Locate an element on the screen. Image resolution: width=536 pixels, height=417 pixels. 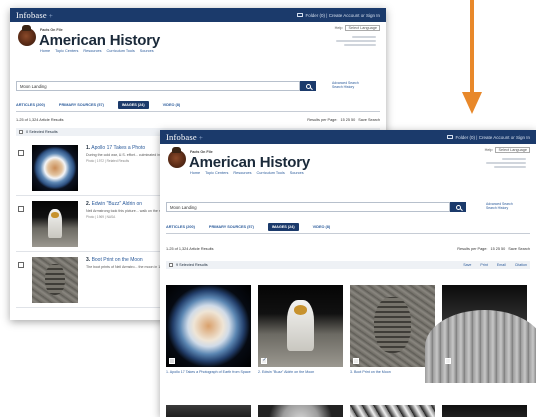
grid-item-caption: 3. Boot Print on the Moon is located at coordinates (392, 372).